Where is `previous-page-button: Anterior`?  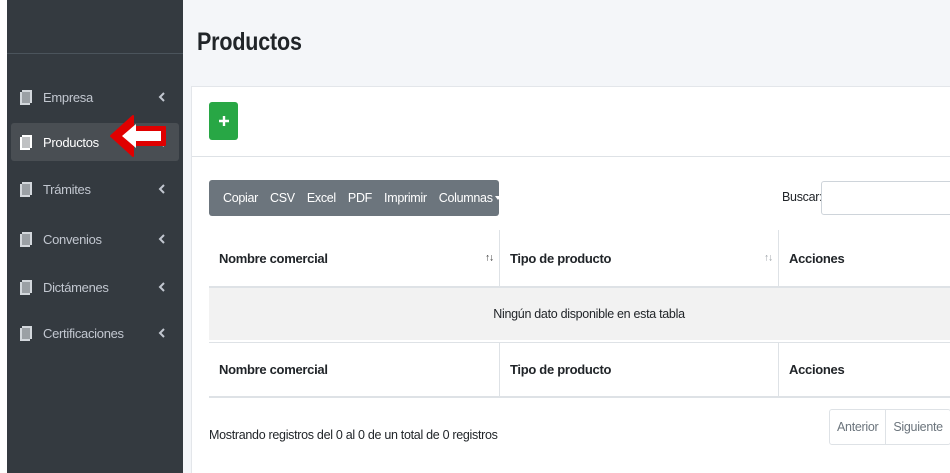 previous-page-button: Anterior is located at coordinates (857, 427).